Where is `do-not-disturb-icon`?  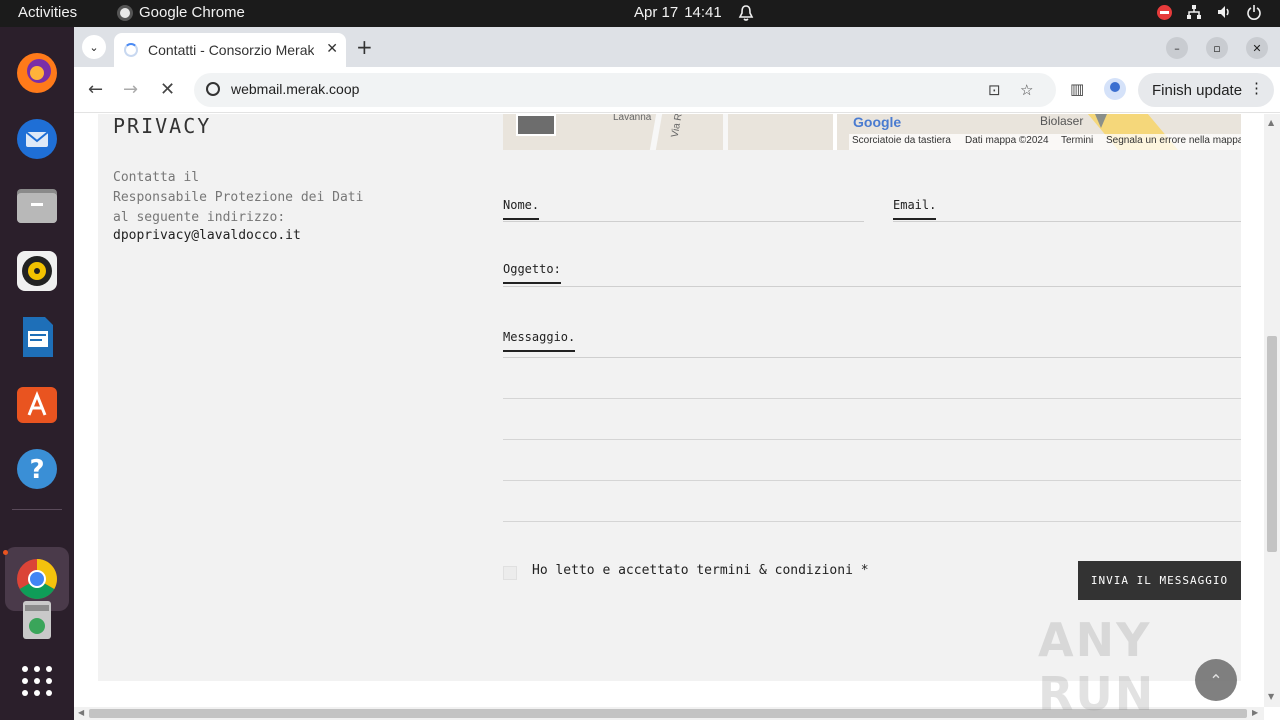 do-not-disturb-icon is located at coordinates (1164, 12).